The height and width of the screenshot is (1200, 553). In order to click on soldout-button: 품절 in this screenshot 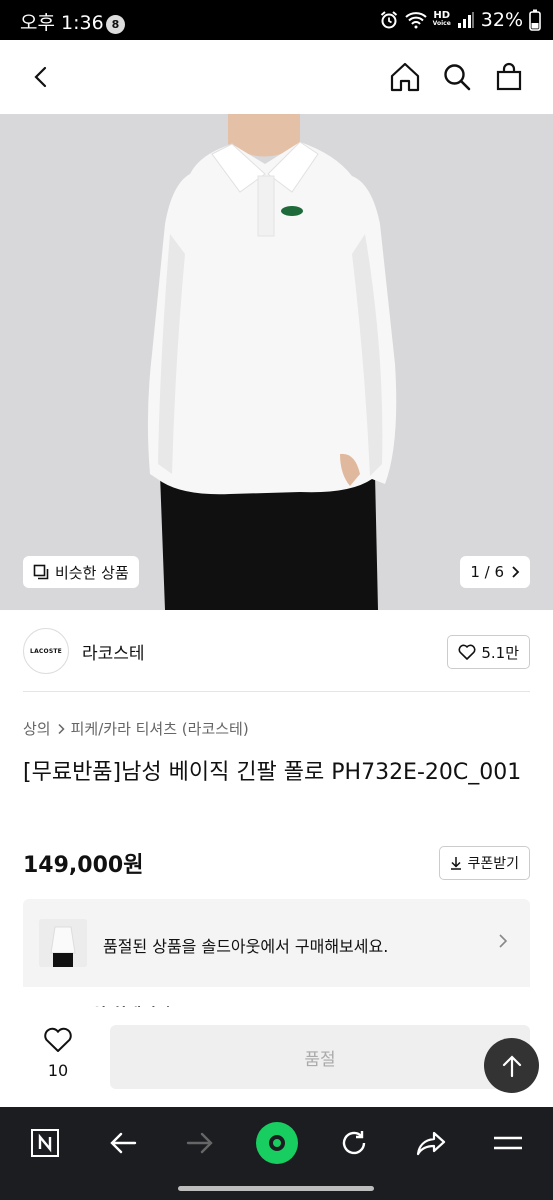, I will do `click(320, 1057)`.